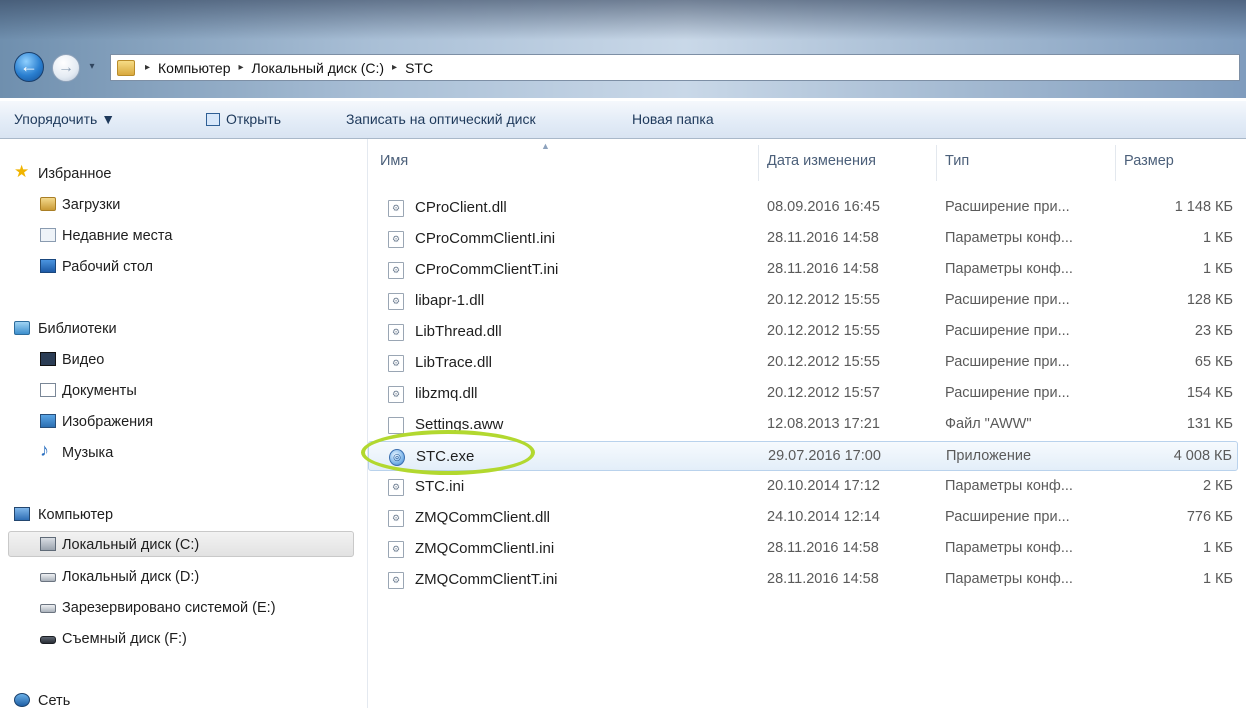 This screenshot has height=714, width=1246. What do you see at coordinates (486, 579) in the screenshot?
I see `file-name: ZMQCommClientT.ini` at bounding box center [486, 579].